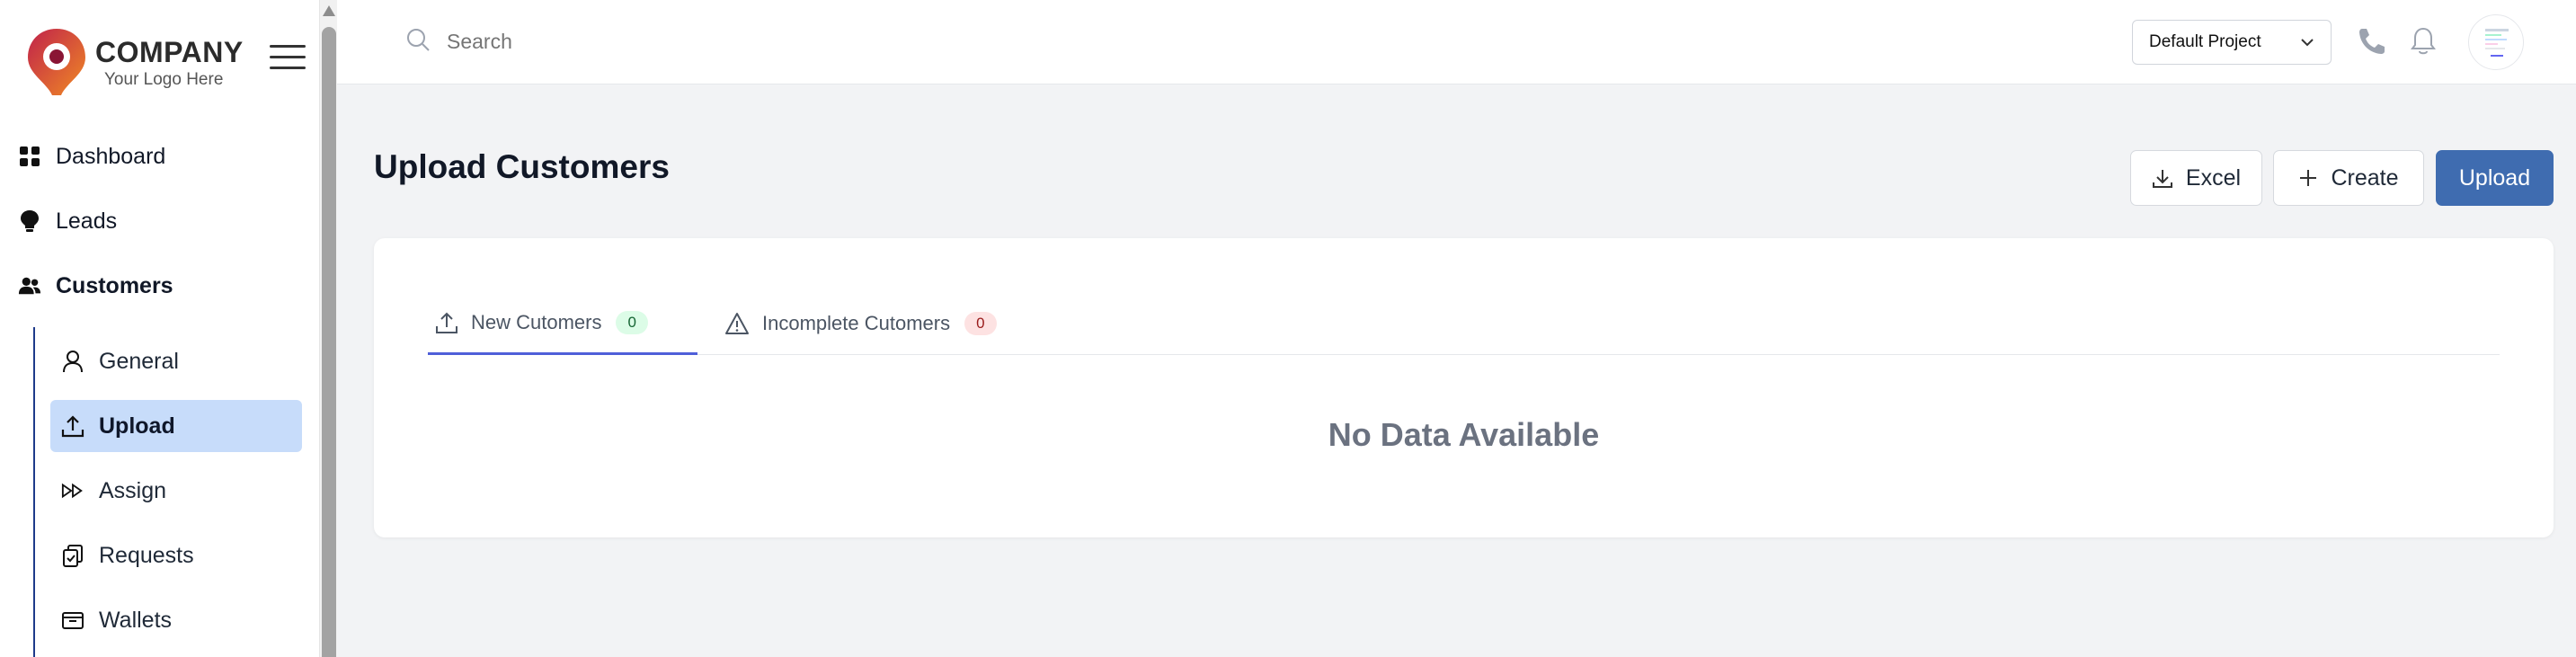 The width and height of the screenshot is (2576, 657). What do you see at coordinates (2423, 44) in the screenshot?
I see `bell-icon` at bounding box center [2423, 44].